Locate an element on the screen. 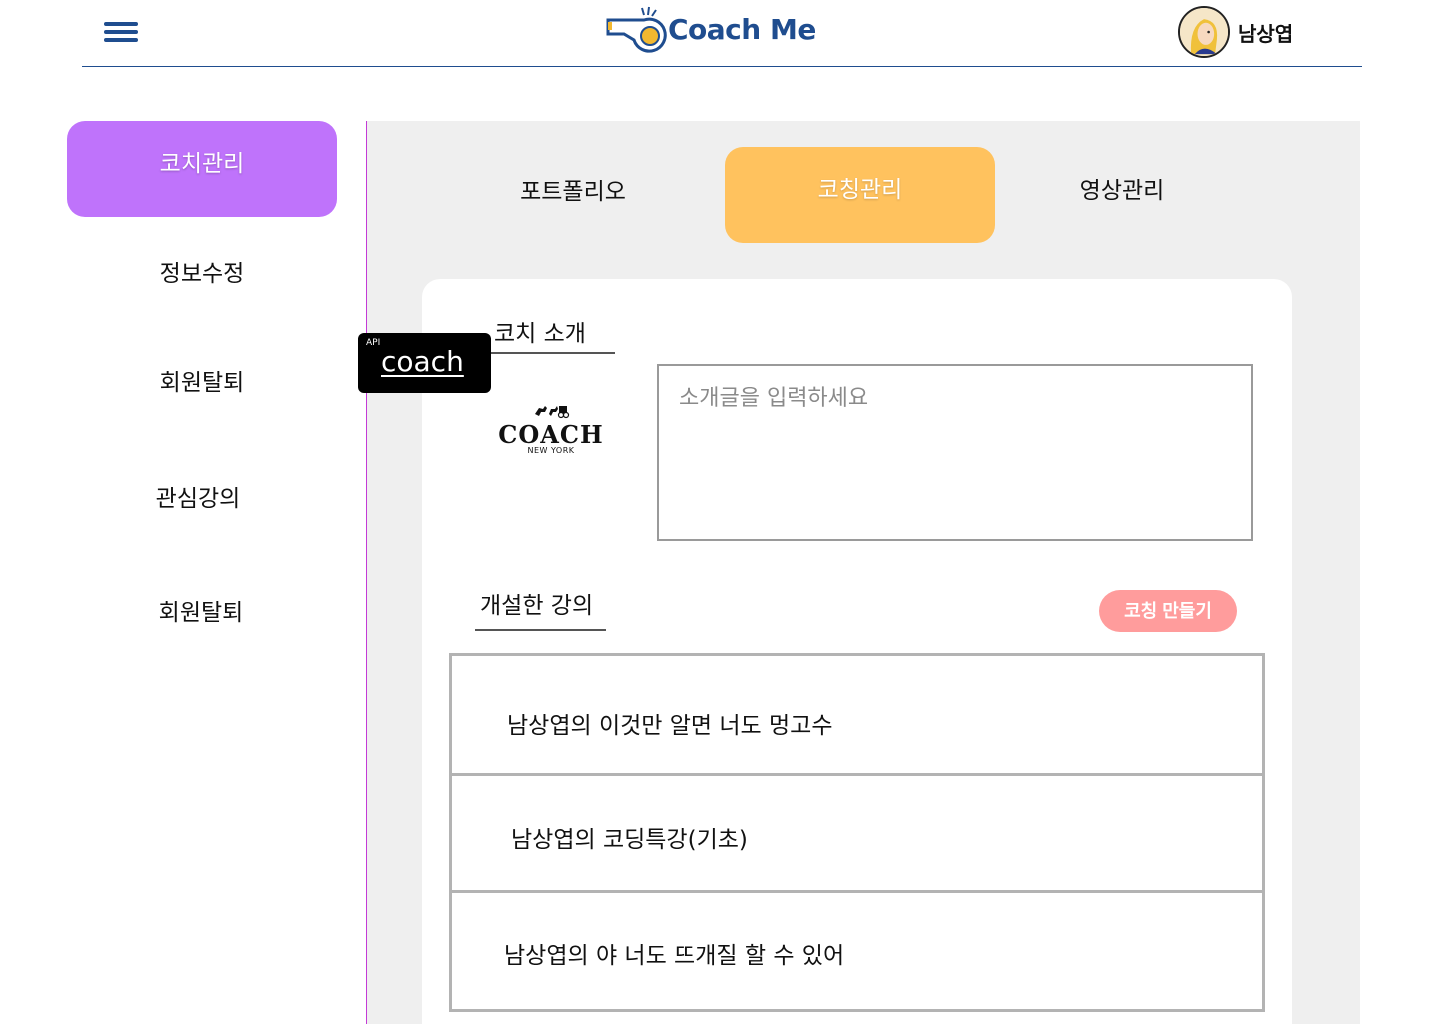 The image size is (1440, 1024). tab-coaching-management: 코칭관리 is located at coordinates (860, 195).